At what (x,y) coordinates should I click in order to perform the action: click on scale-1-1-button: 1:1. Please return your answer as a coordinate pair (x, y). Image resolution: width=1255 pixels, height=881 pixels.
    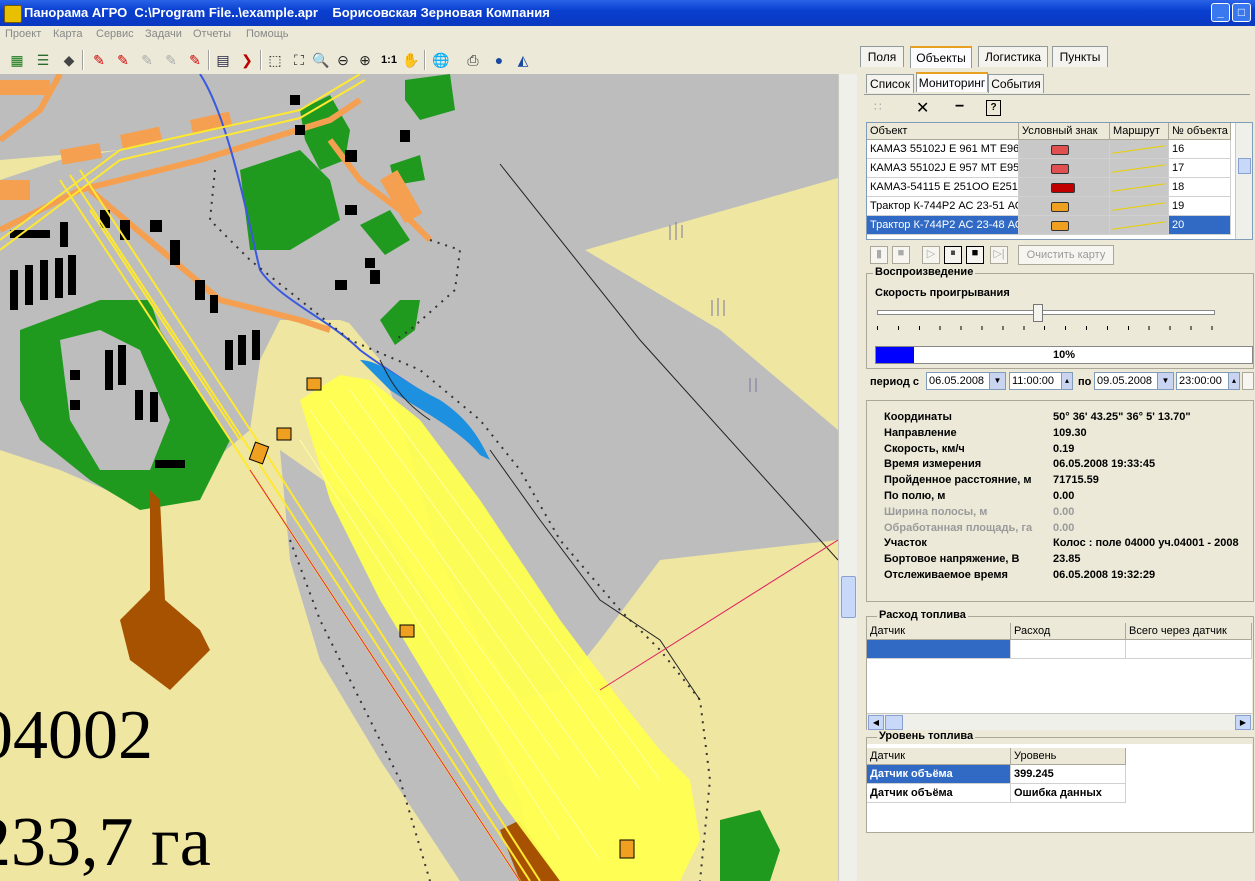
    Looking at the image, I should click on (389, 60).